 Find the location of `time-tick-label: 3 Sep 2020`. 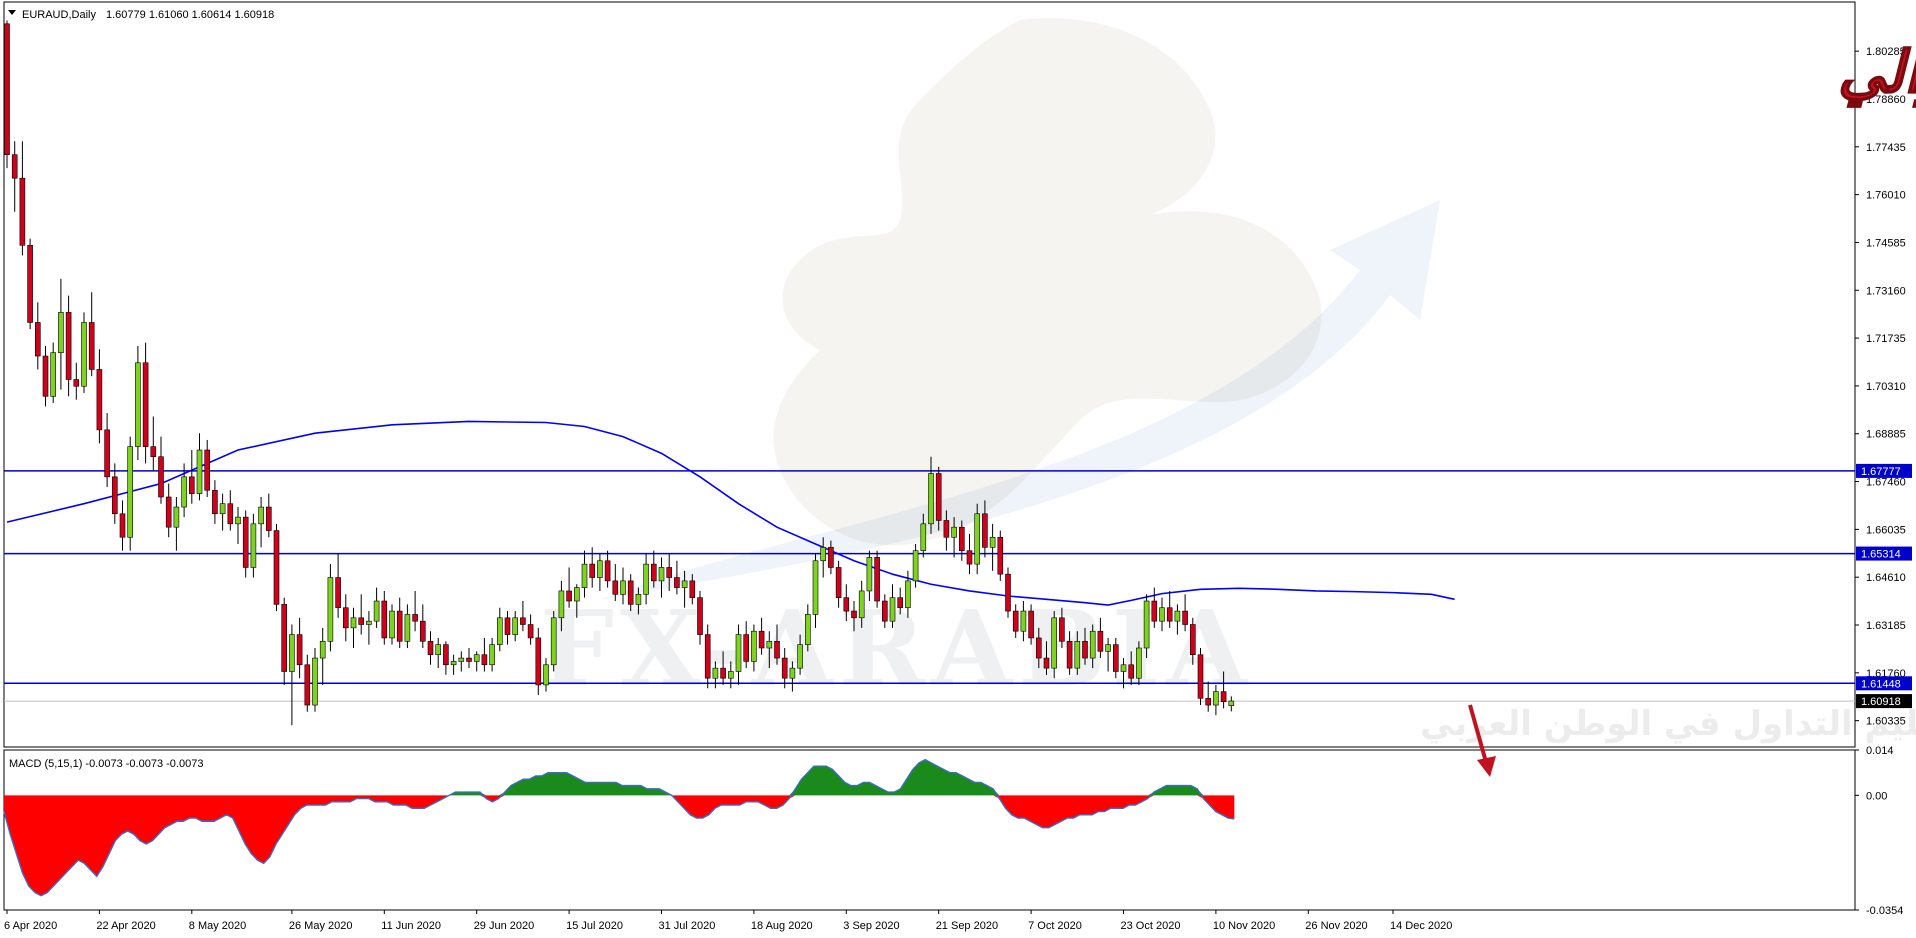

time-tick-label: 3 Sep 2020 is located at coordinates (871, 926).